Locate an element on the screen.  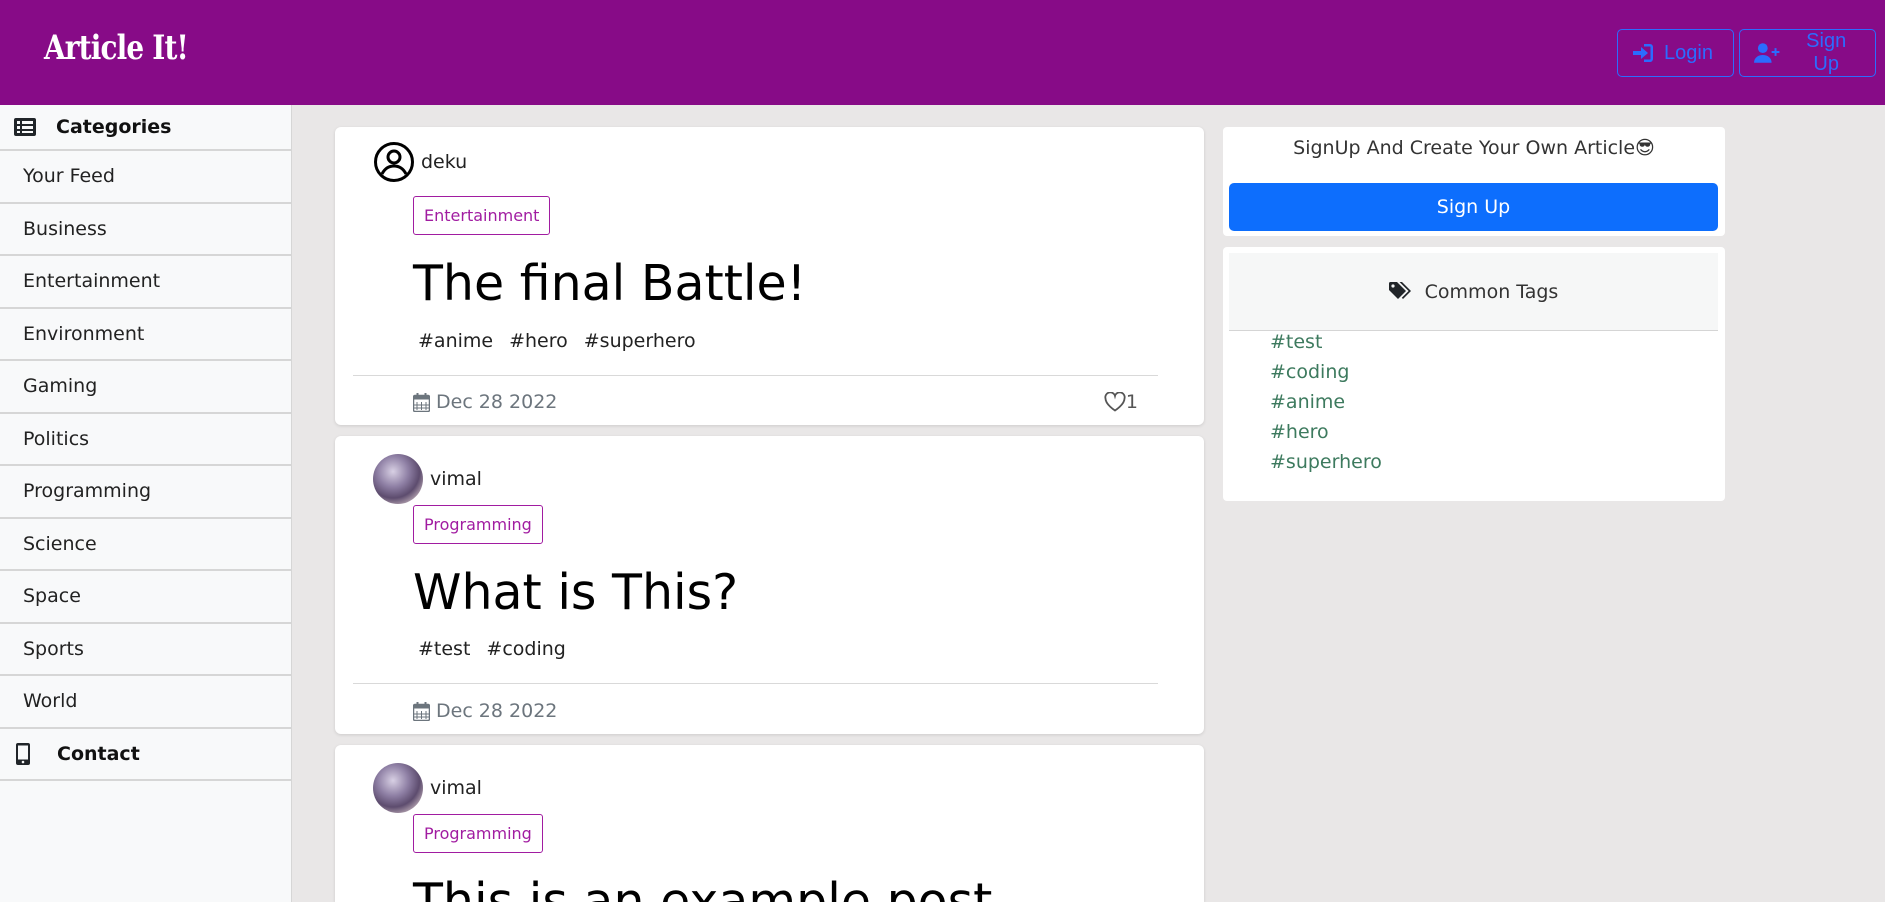
sidebar-item-gaming: Gaming is located at coordinates (145, 387).